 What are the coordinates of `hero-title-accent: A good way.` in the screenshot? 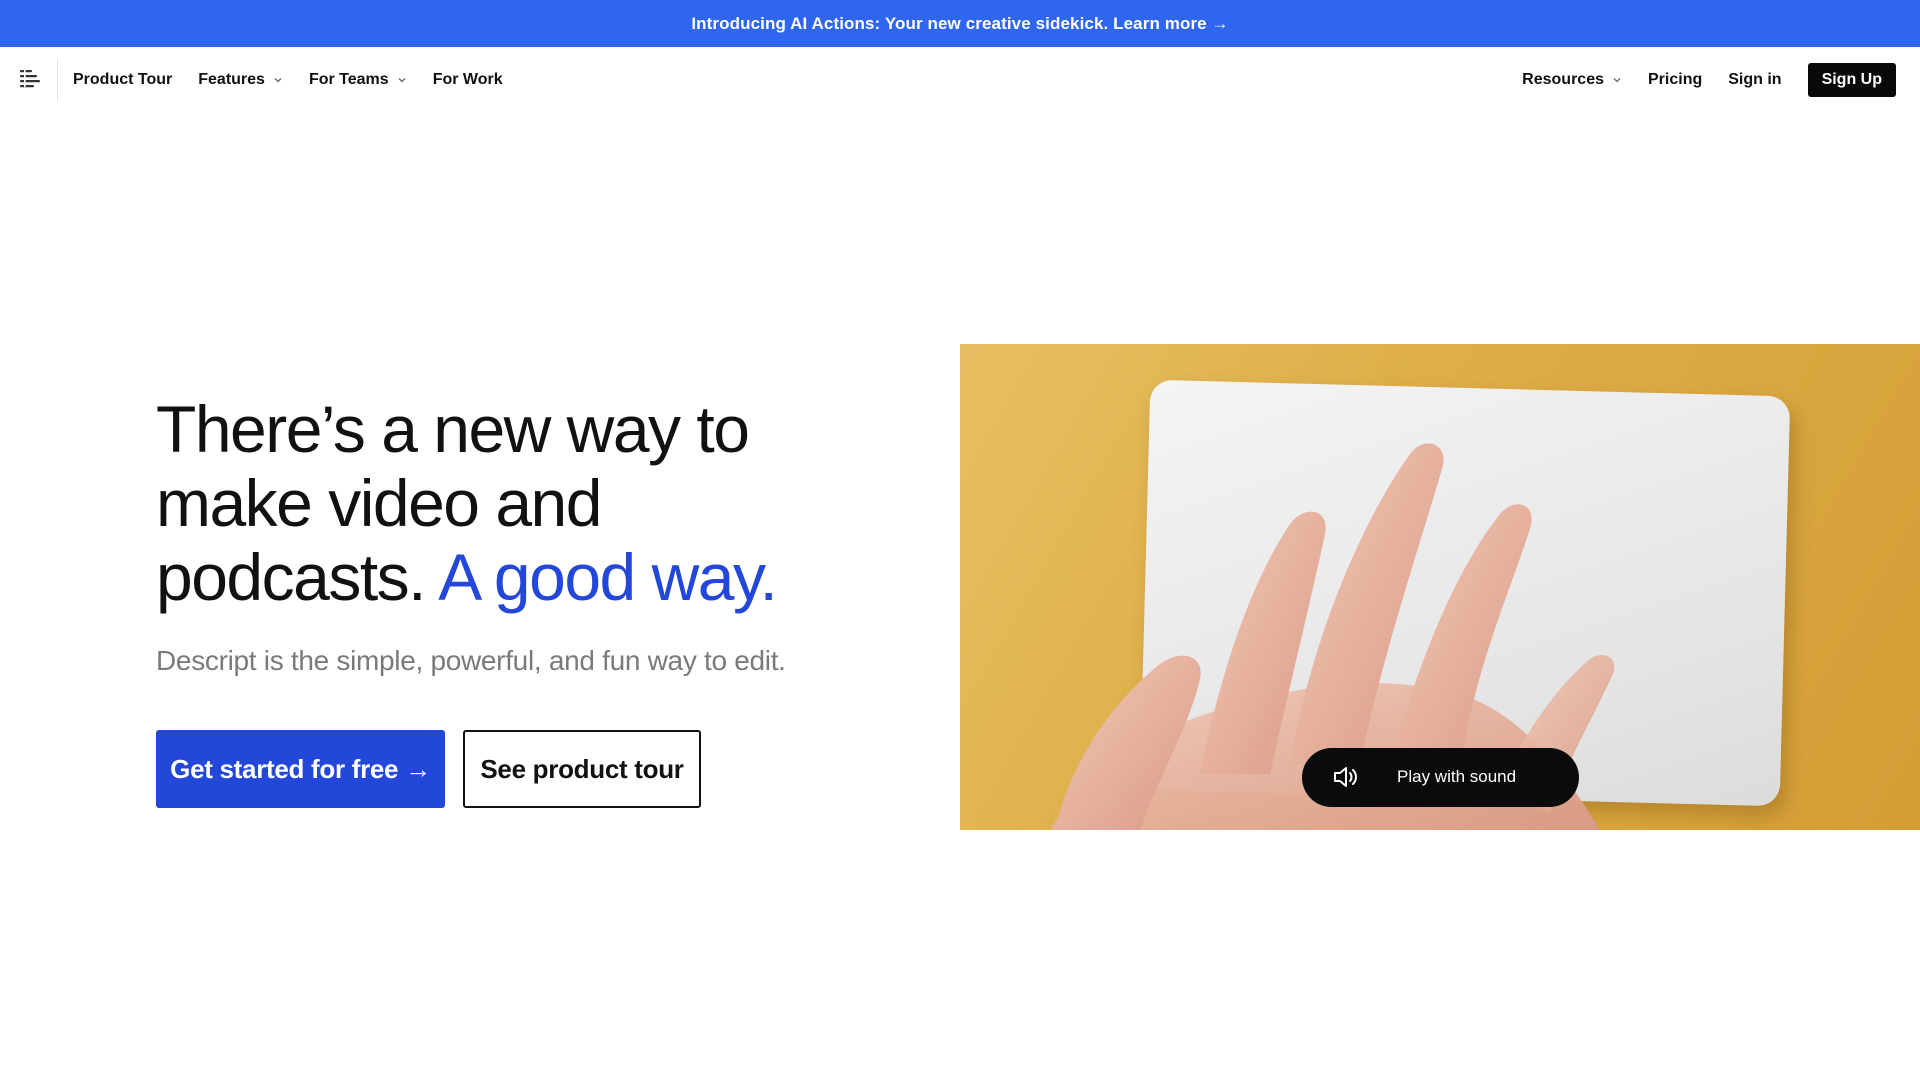 It's located at (608, 577).